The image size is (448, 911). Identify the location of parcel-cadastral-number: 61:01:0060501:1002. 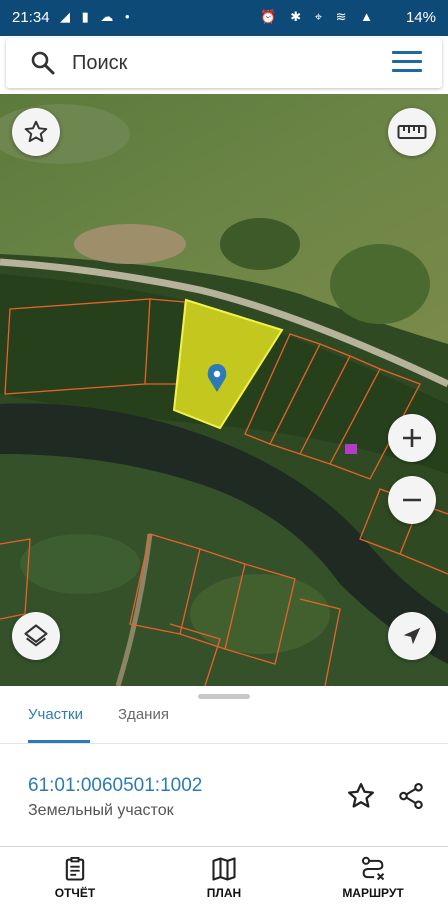
(115, 786).